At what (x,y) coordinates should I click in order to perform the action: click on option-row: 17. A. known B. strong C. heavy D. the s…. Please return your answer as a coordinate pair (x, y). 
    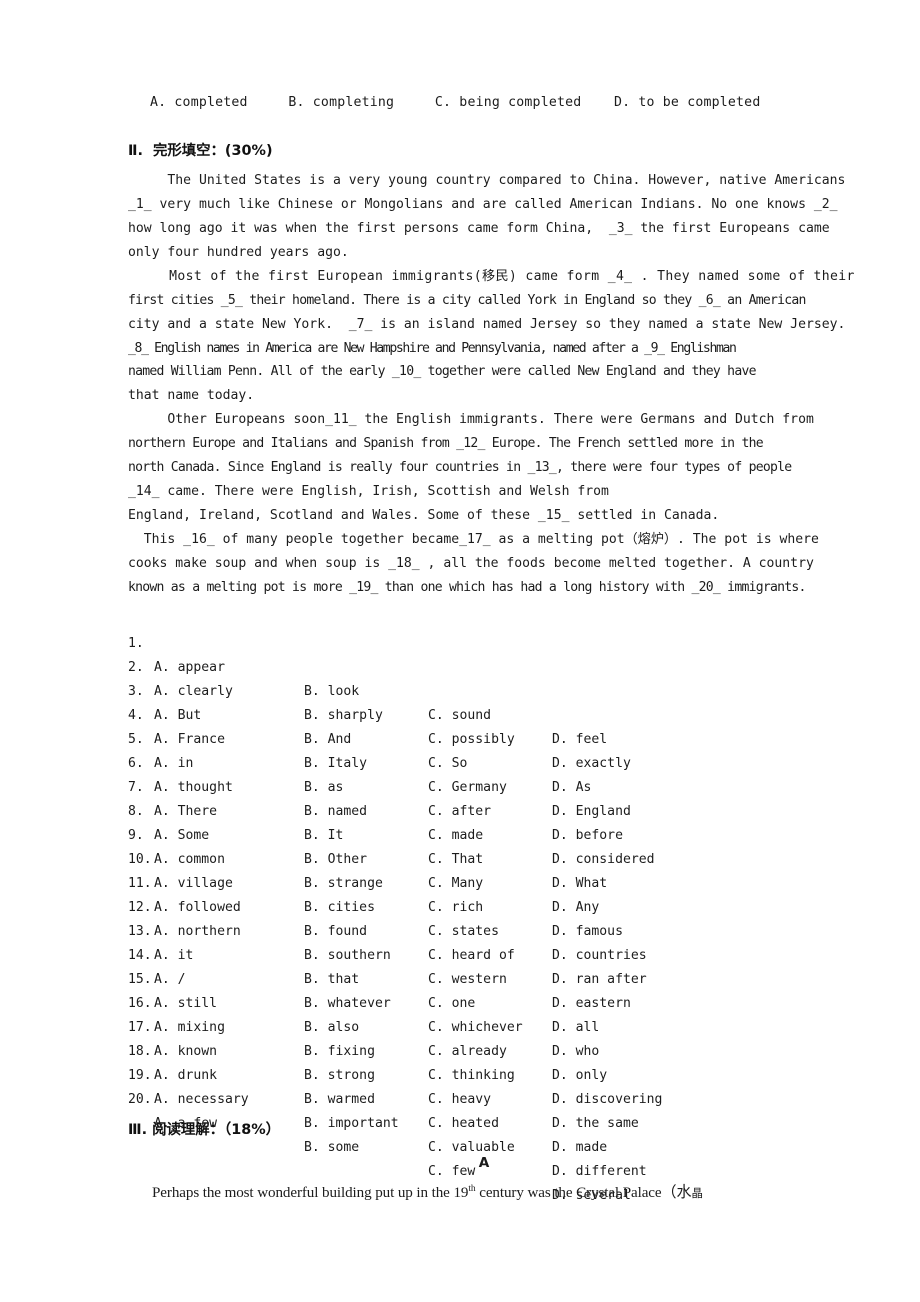
    Looking at the image, I should click on (484, 1061).